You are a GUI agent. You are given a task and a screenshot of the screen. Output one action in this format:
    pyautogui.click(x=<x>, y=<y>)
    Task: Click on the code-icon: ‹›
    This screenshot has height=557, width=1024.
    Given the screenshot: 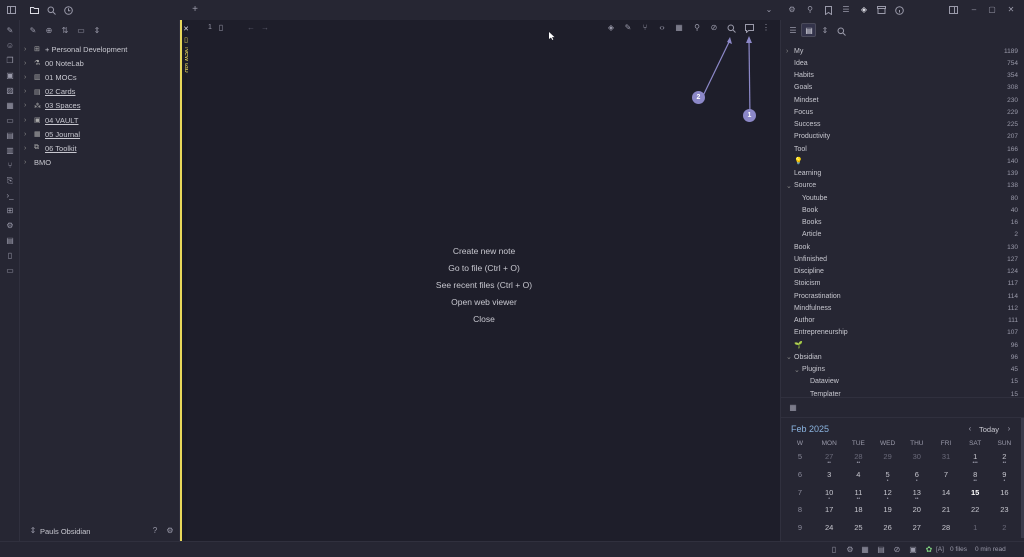 What is the action you would take?
    pyautogui.click(x=662, y=28)
    